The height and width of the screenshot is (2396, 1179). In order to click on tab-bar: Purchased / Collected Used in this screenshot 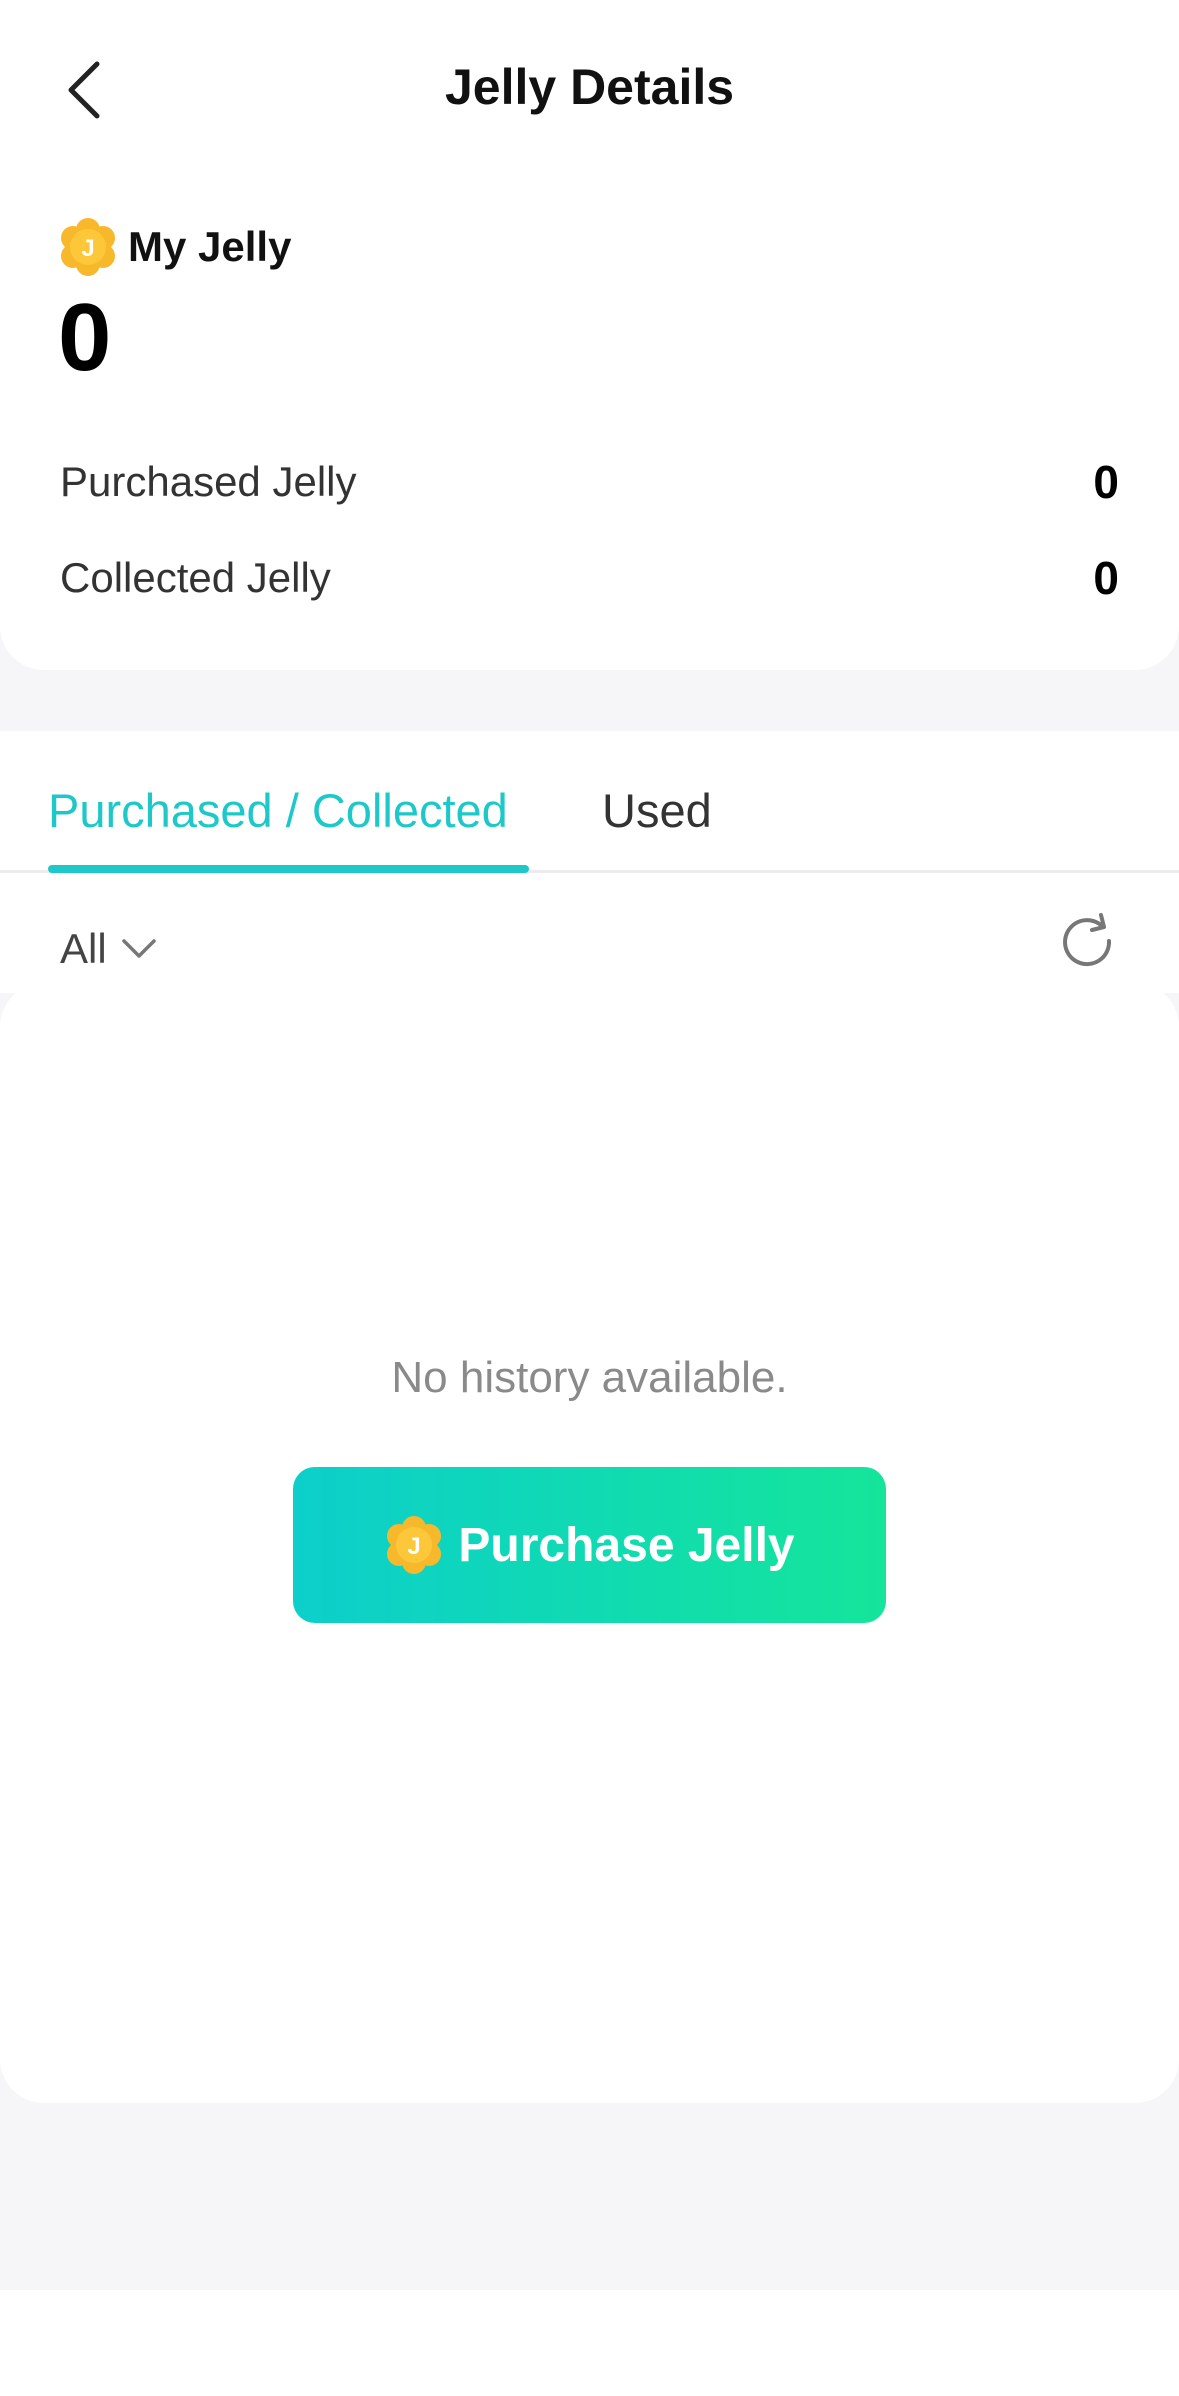, I will do `click(589, 802)`.